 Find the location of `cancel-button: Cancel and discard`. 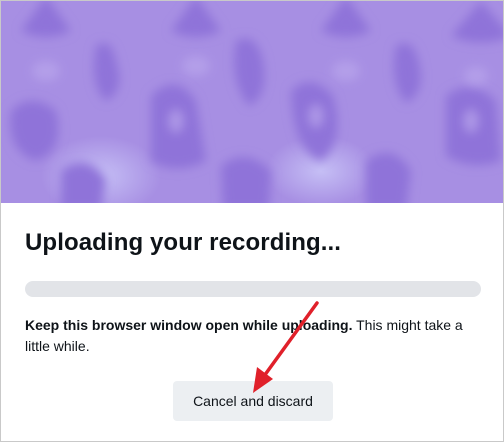

cancel-button: Cancel and discard is located at coordinates (253, 401).